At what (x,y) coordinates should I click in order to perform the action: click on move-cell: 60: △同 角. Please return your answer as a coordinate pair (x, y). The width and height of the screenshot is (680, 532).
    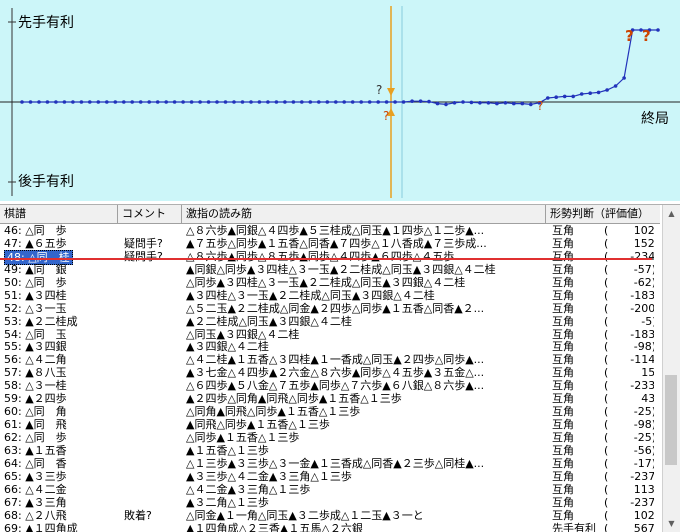
    Looking at the image, I should click on (60, 411).